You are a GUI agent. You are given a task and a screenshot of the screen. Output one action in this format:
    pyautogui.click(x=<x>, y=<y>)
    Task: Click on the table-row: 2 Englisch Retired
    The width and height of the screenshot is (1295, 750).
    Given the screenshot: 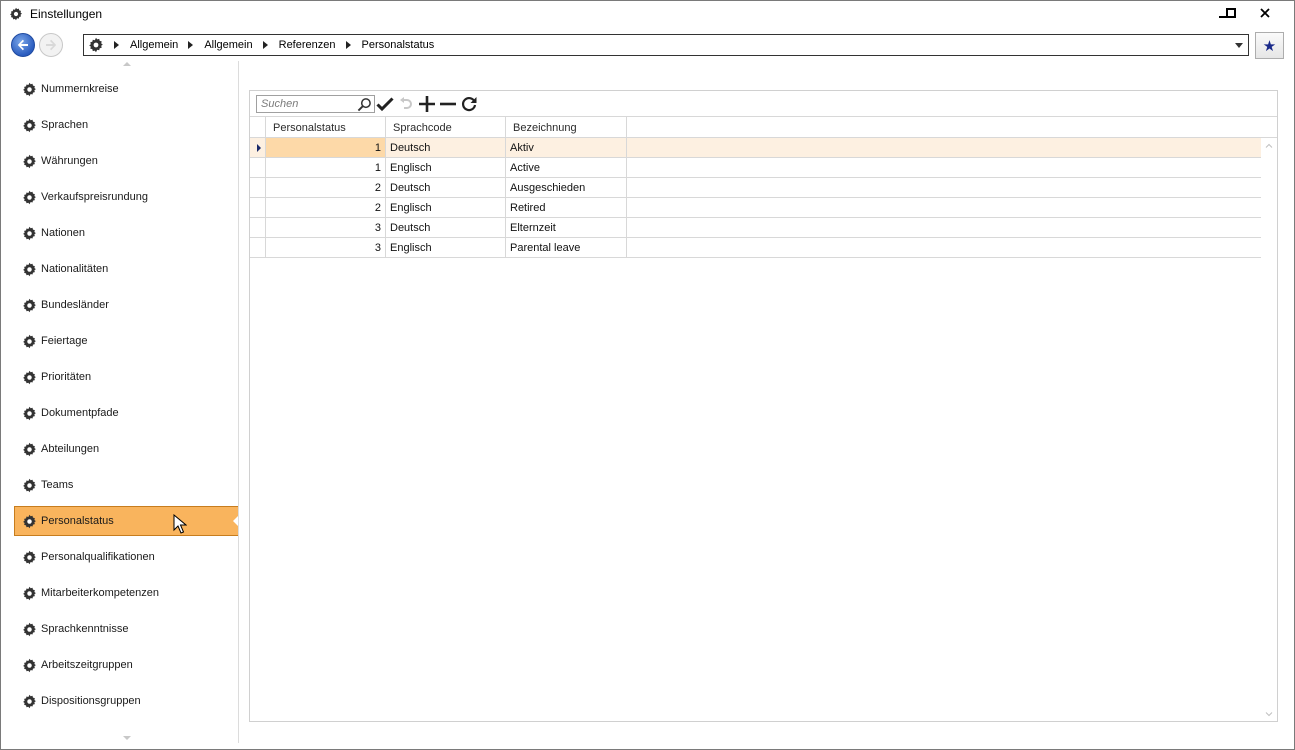 What is the action you would take?
    pyautogui.click(x=755, y=208)
    